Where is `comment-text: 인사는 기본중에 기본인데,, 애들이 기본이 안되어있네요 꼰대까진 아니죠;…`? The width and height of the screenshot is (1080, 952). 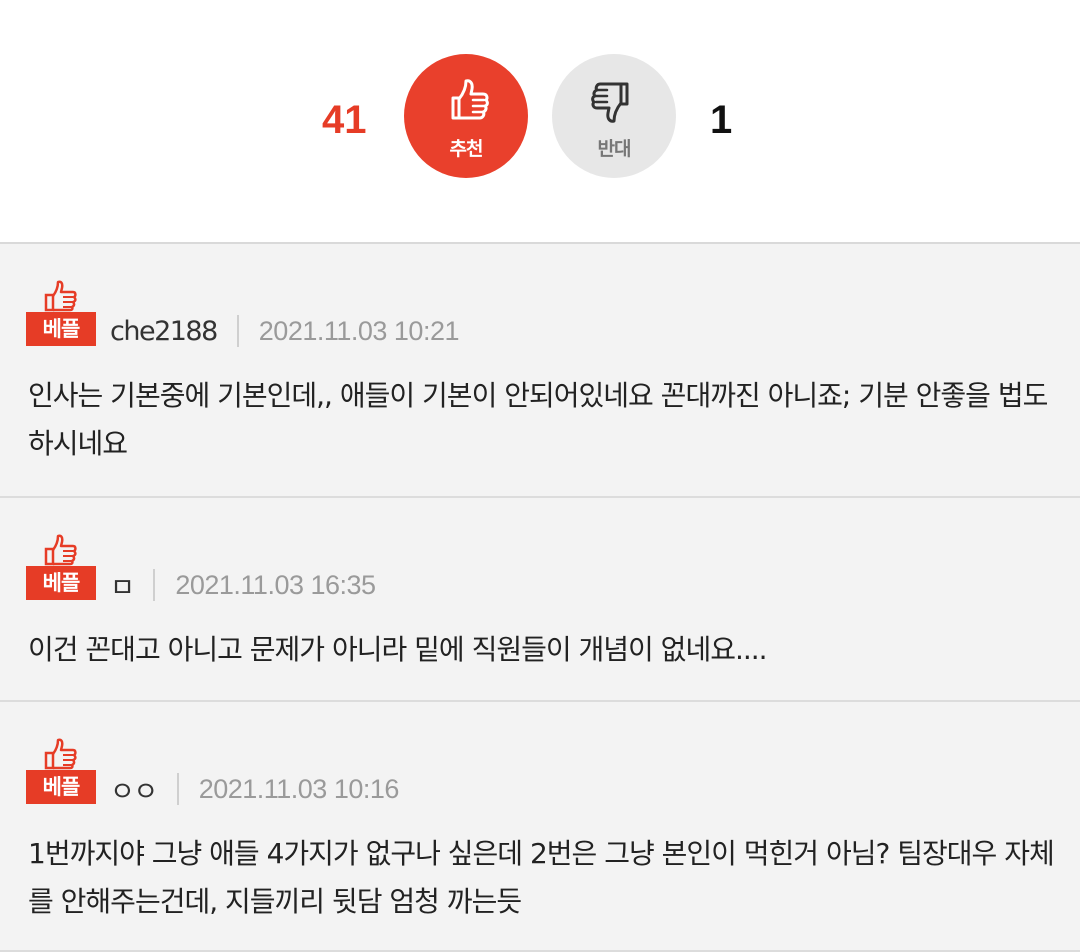
comment-text: 인사는 기본중에 기본인데,, 애들이 기본이 안되어있네요 꼰대까진 아니죠;… is located at coordinates (538, 419).